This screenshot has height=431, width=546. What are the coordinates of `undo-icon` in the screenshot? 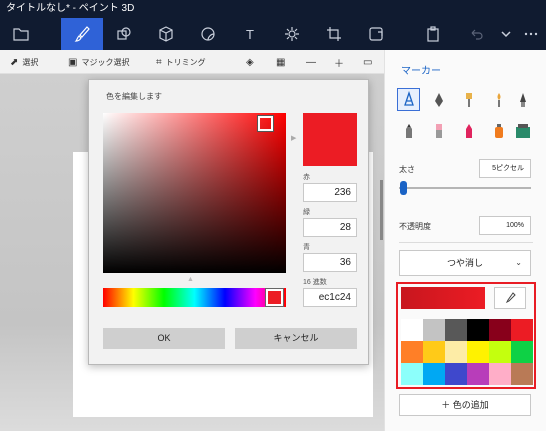 It's located at (476, 34).